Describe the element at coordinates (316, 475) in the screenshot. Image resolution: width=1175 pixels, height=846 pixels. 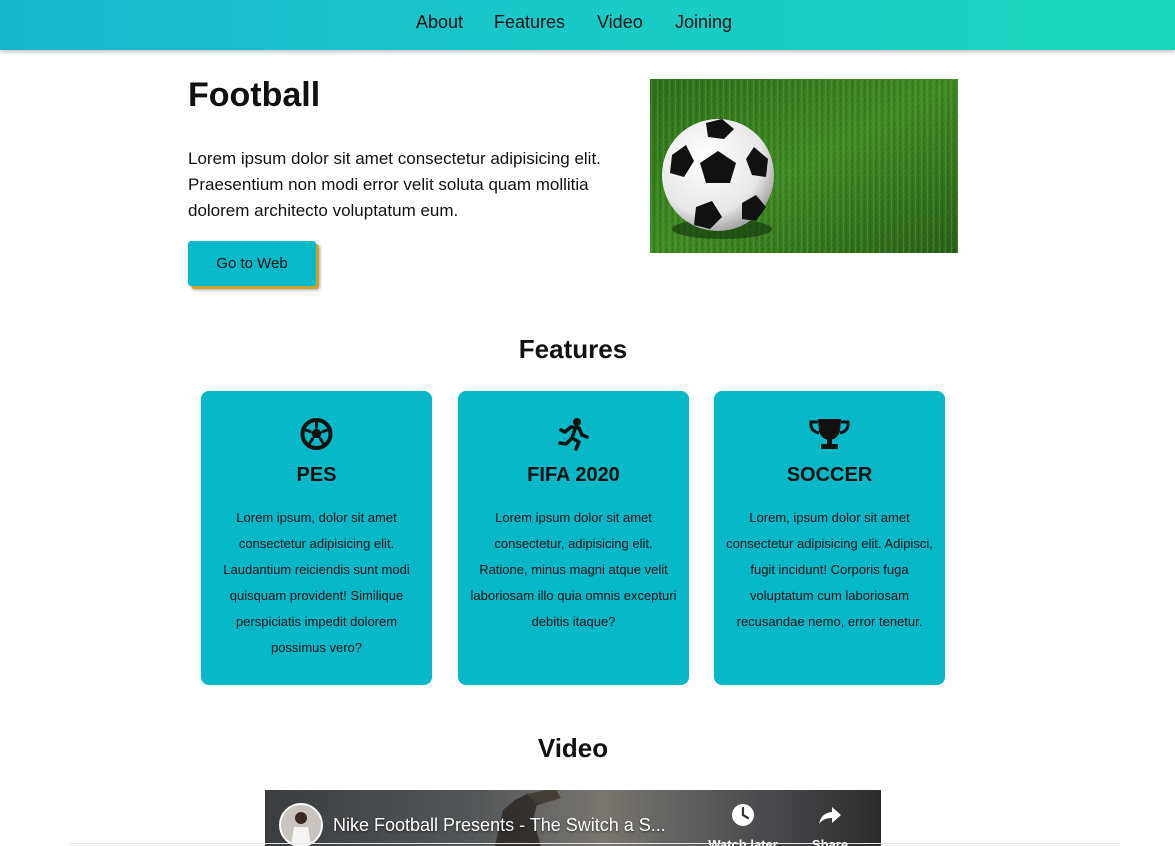
I see `feature-card-title: PES` at that location.